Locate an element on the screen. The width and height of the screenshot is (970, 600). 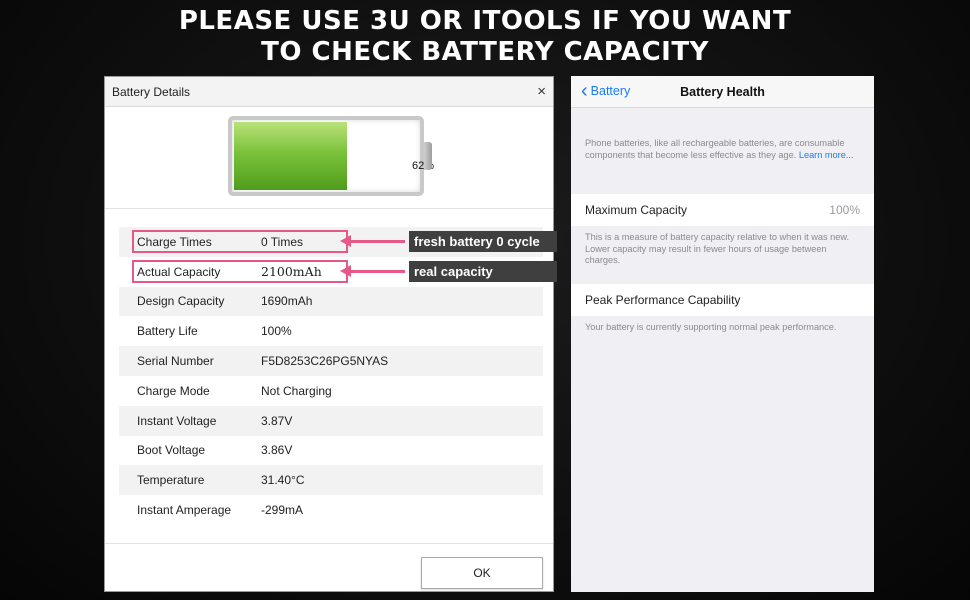
table-row: Design Capacity 1690mAh is located at coordinates (331, 301).